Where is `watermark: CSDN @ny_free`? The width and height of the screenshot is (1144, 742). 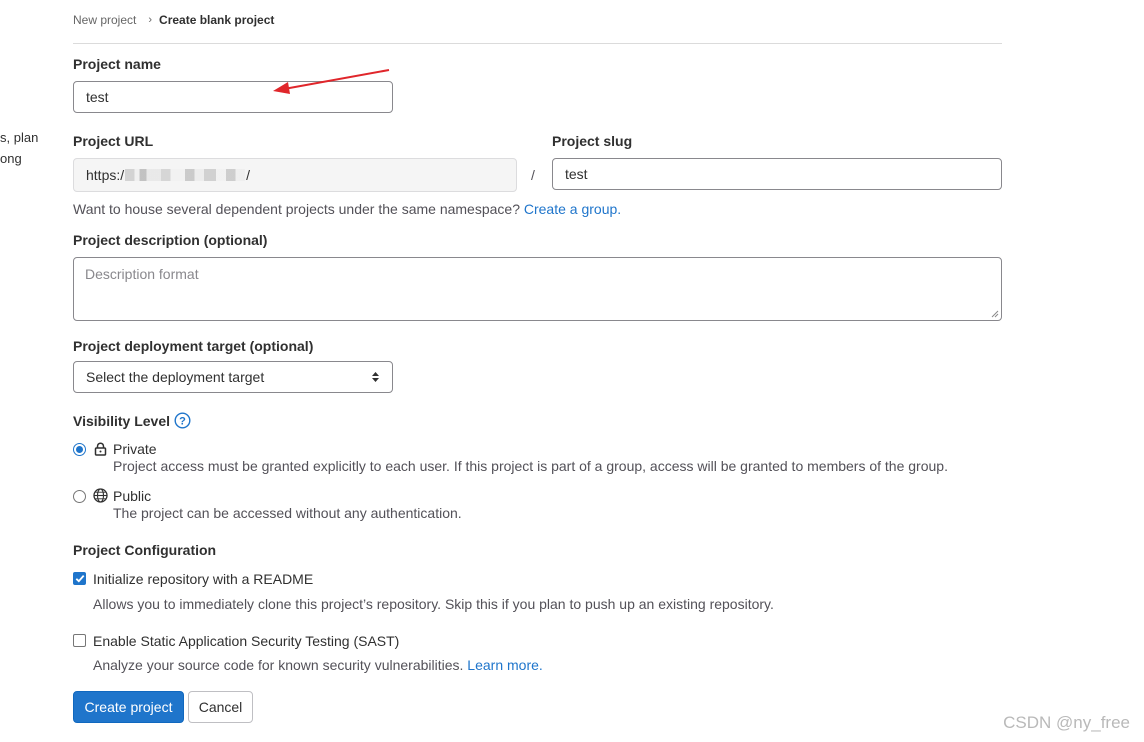
watermark: CSDN @ny_free is located at coordinates (1066, 722).